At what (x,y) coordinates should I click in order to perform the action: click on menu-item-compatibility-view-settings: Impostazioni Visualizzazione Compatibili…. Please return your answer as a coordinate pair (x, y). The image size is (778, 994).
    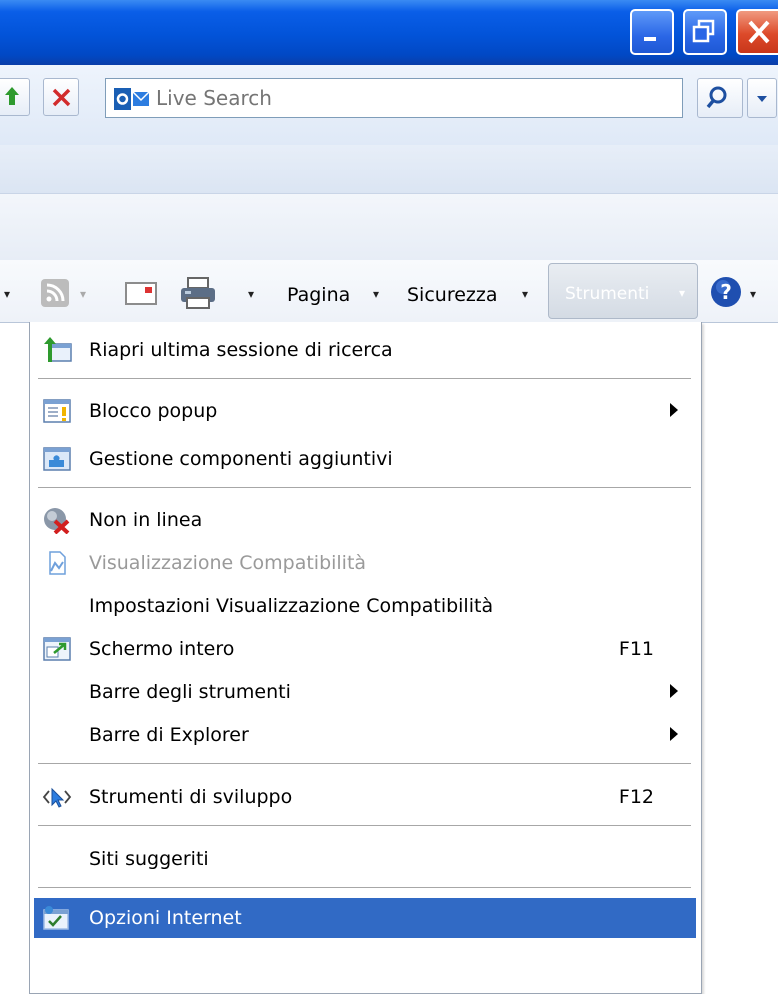
    Looking at the image, I should click on (365, 606).